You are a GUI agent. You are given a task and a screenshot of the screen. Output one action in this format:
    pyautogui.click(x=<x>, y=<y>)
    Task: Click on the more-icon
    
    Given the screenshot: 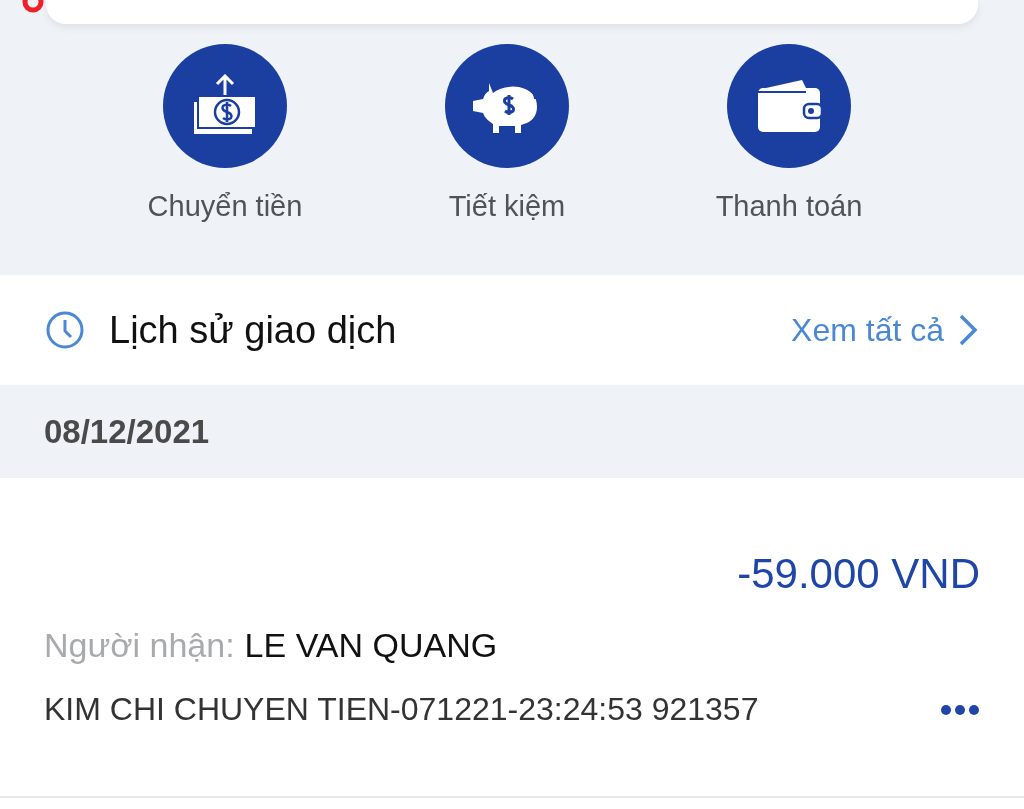 What is the action you would take?
    pyautogui.click(x=960, y=709)
    